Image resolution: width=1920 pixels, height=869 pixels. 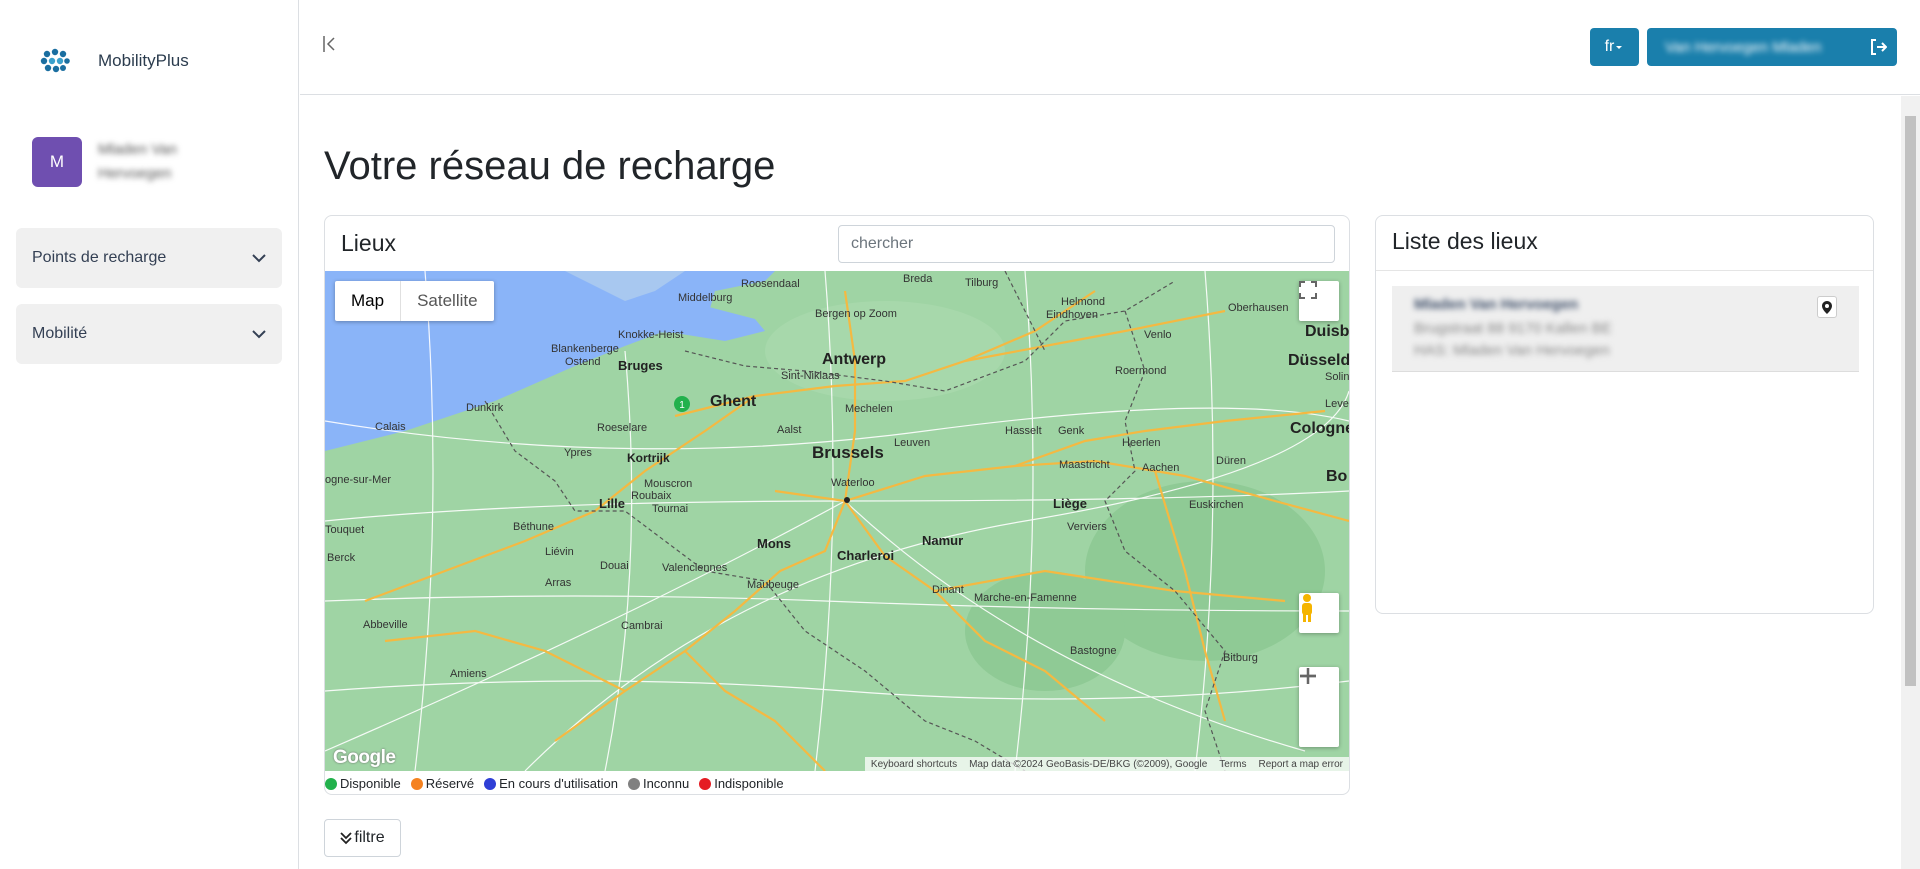 I want to click on logout-button: Van Hervoegen Mladen, so click(x=1772, y=47).